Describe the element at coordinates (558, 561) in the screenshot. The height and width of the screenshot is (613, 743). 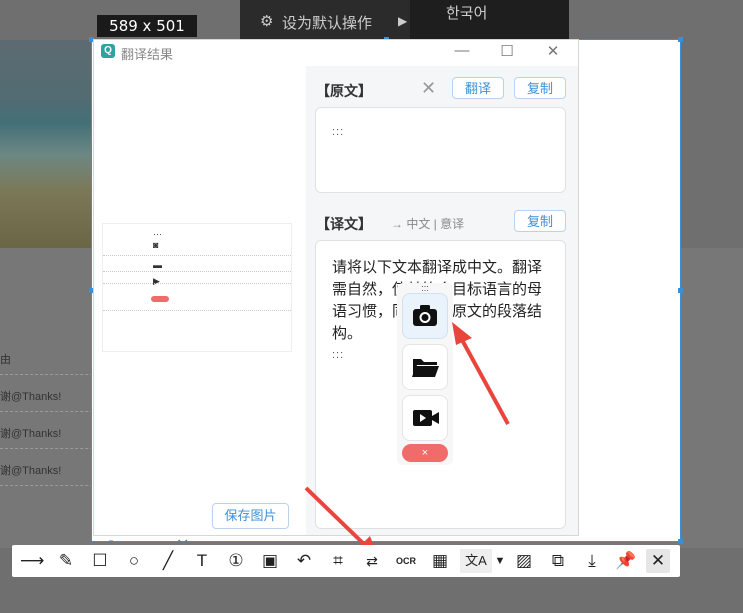
I see `copy-icon: ⧉` at that location.